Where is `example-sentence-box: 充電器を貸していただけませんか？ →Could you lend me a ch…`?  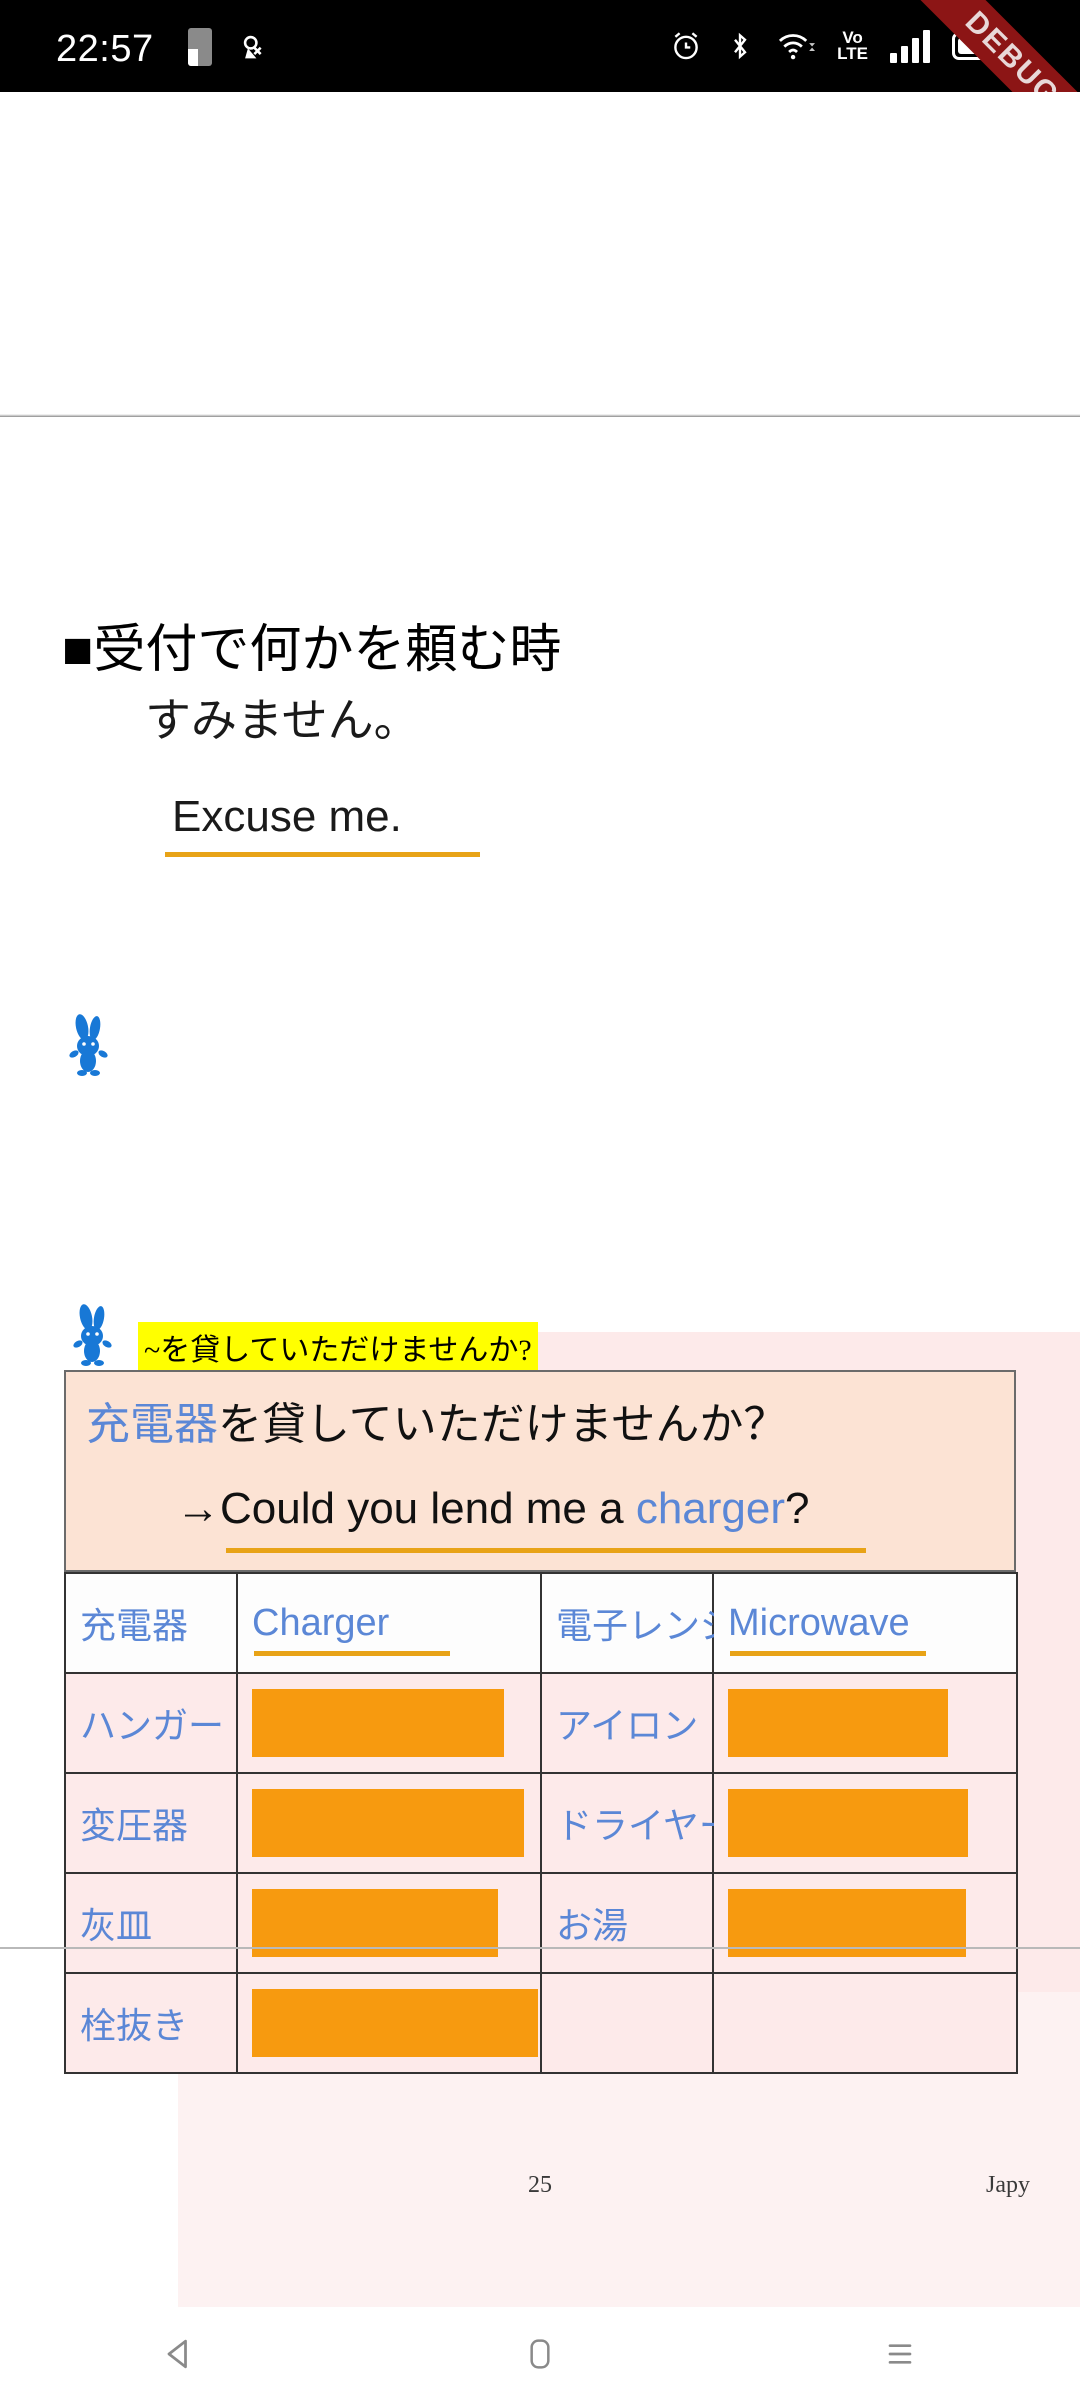
example-sentence-box: 充電器を貸していただけませんか？ →Could you lend me a ch… is located at coordinates (540, 1471).